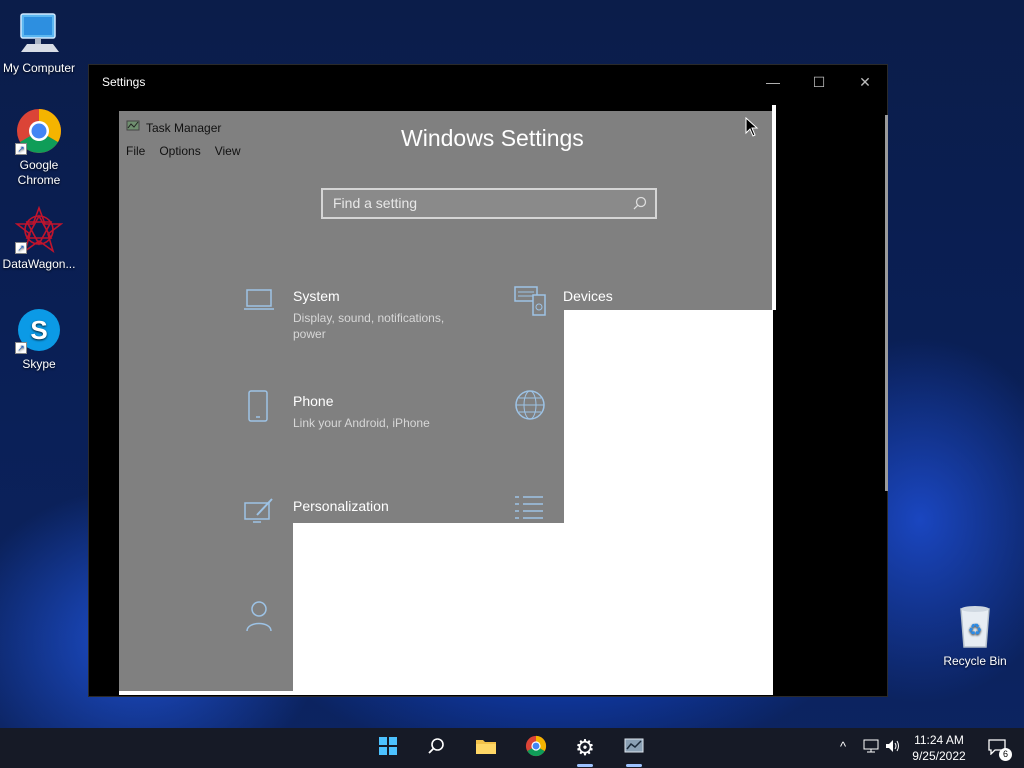 The height and width of the screenshot is (768, 1024). Describe the element at coordinates (316, 296) in the screenshot. I see `tile-system-name: System` at that location.